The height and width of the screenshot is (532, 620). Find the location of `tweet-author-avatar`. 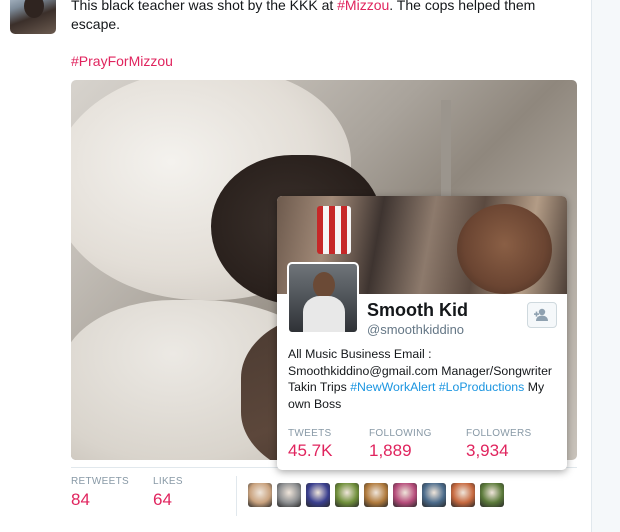

tweet-author-avatar is located at coordinates (33, 17).